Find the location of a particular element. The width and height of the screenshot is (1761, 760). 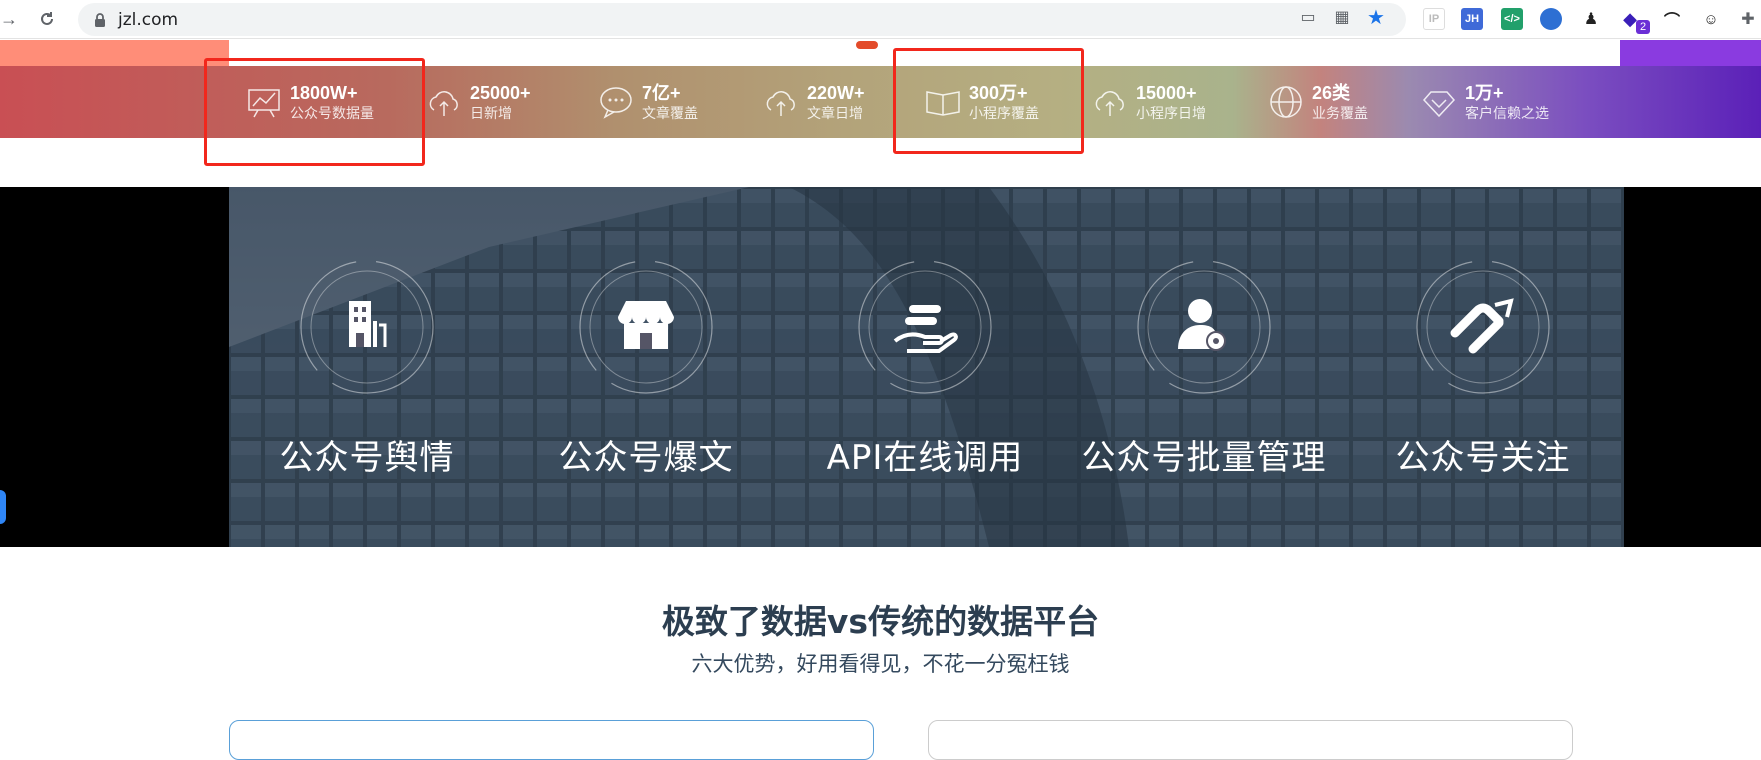

stat-item: 1万+ 客户信赖之选 is located at coordinates (1484, 102).